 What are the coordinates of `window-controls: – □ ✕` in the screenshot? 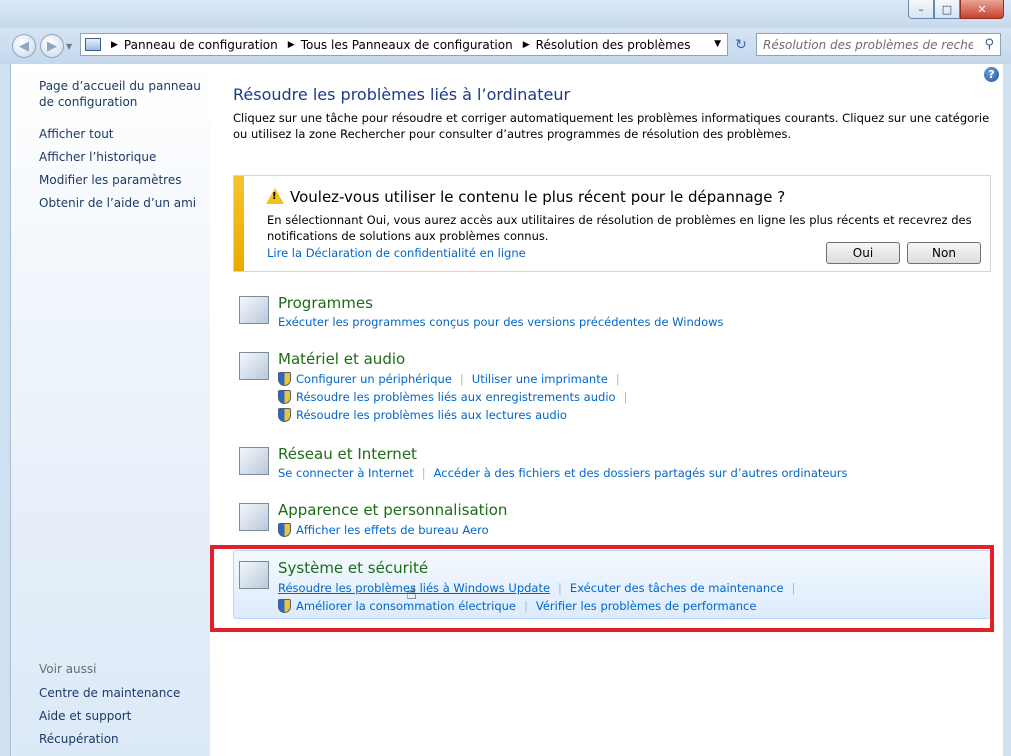 It's located at (956, 9).